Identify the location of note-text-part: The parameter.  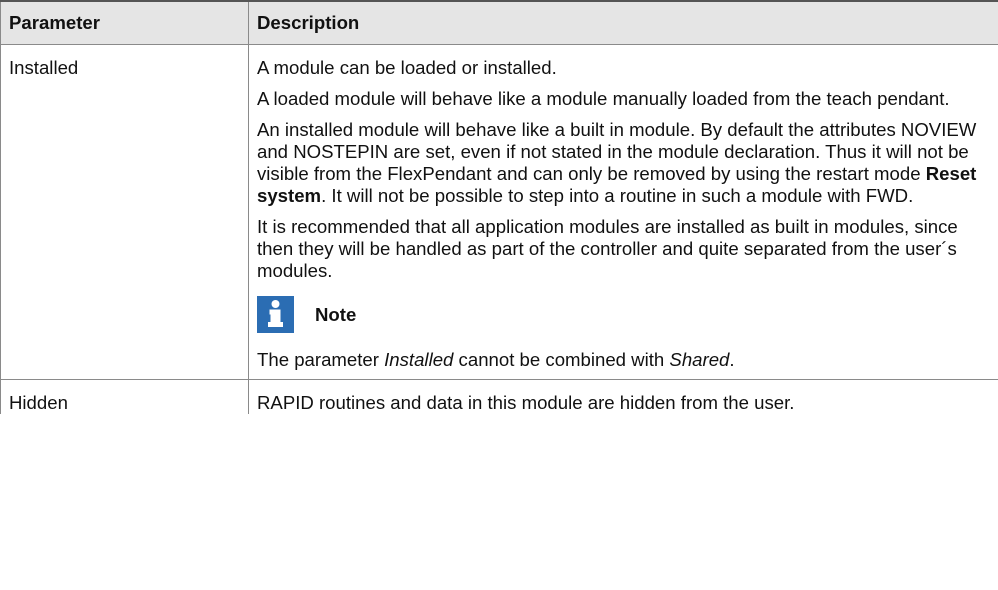
(321, 359).